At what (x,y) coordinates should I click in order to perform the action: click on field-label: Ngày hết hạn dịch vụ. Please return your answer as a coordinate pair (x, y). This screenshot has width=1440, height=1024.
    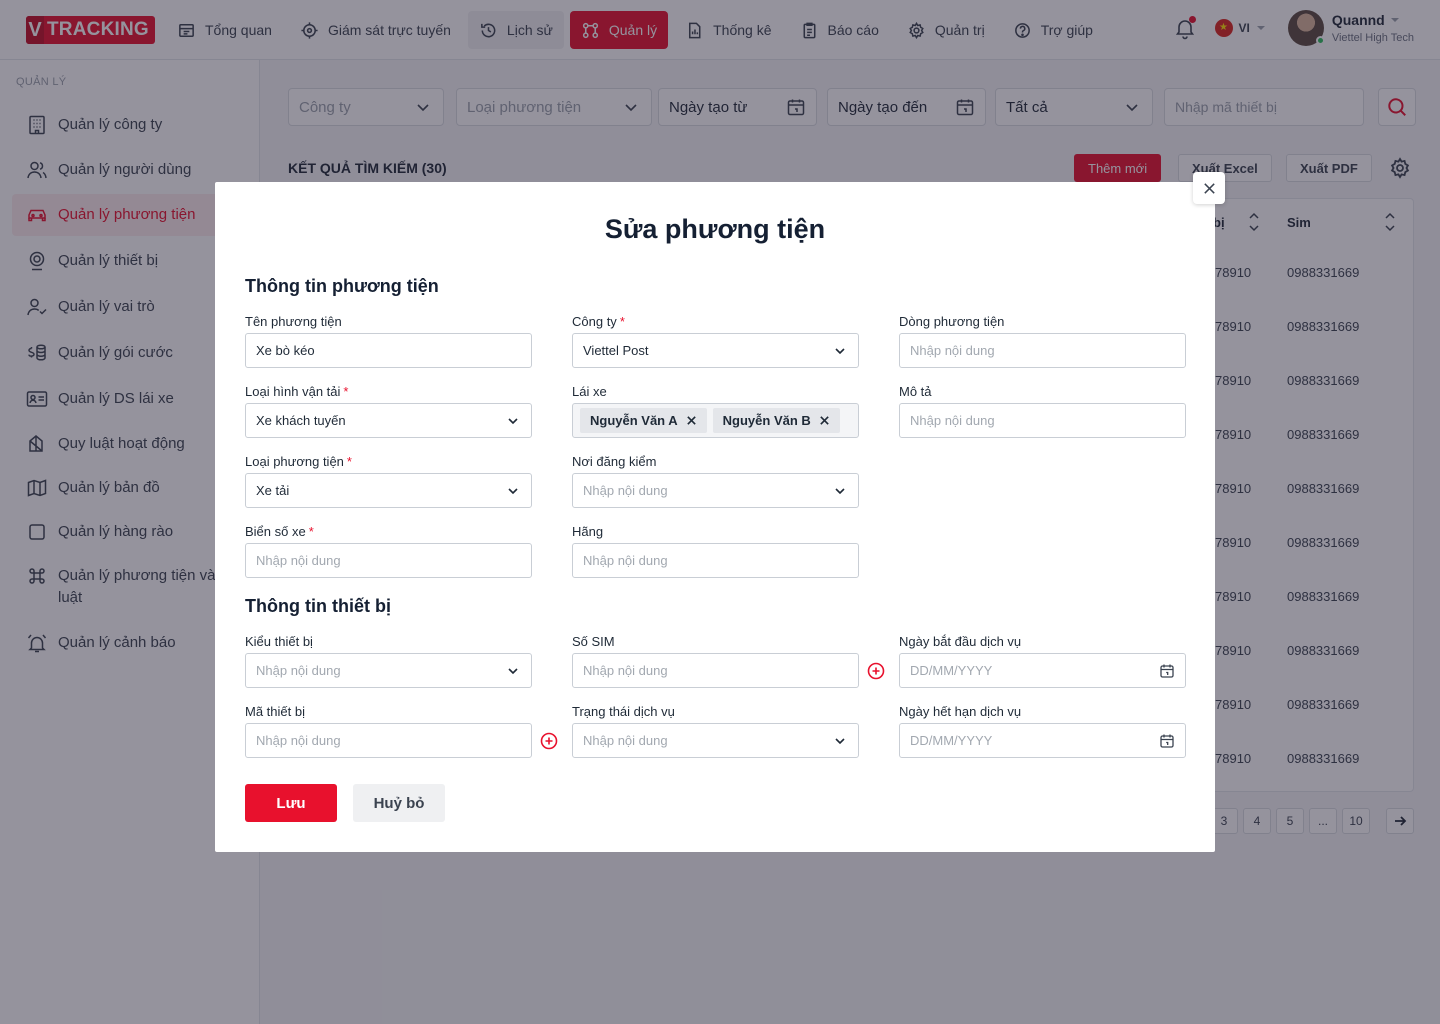
    Looking at the image, I should click on (960, 711).